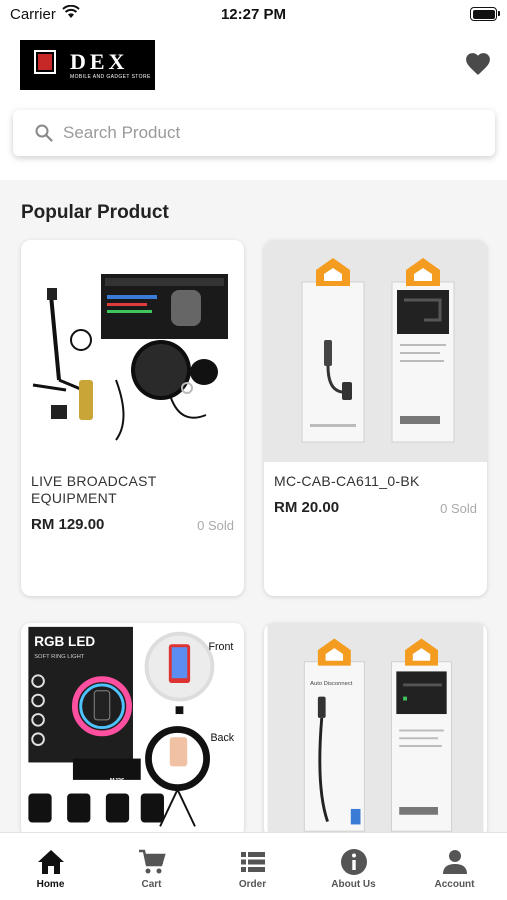 The image size is (507, 900). I want to click on bottom-nav: Home Cart Order About Us Account, so click(253, 866).